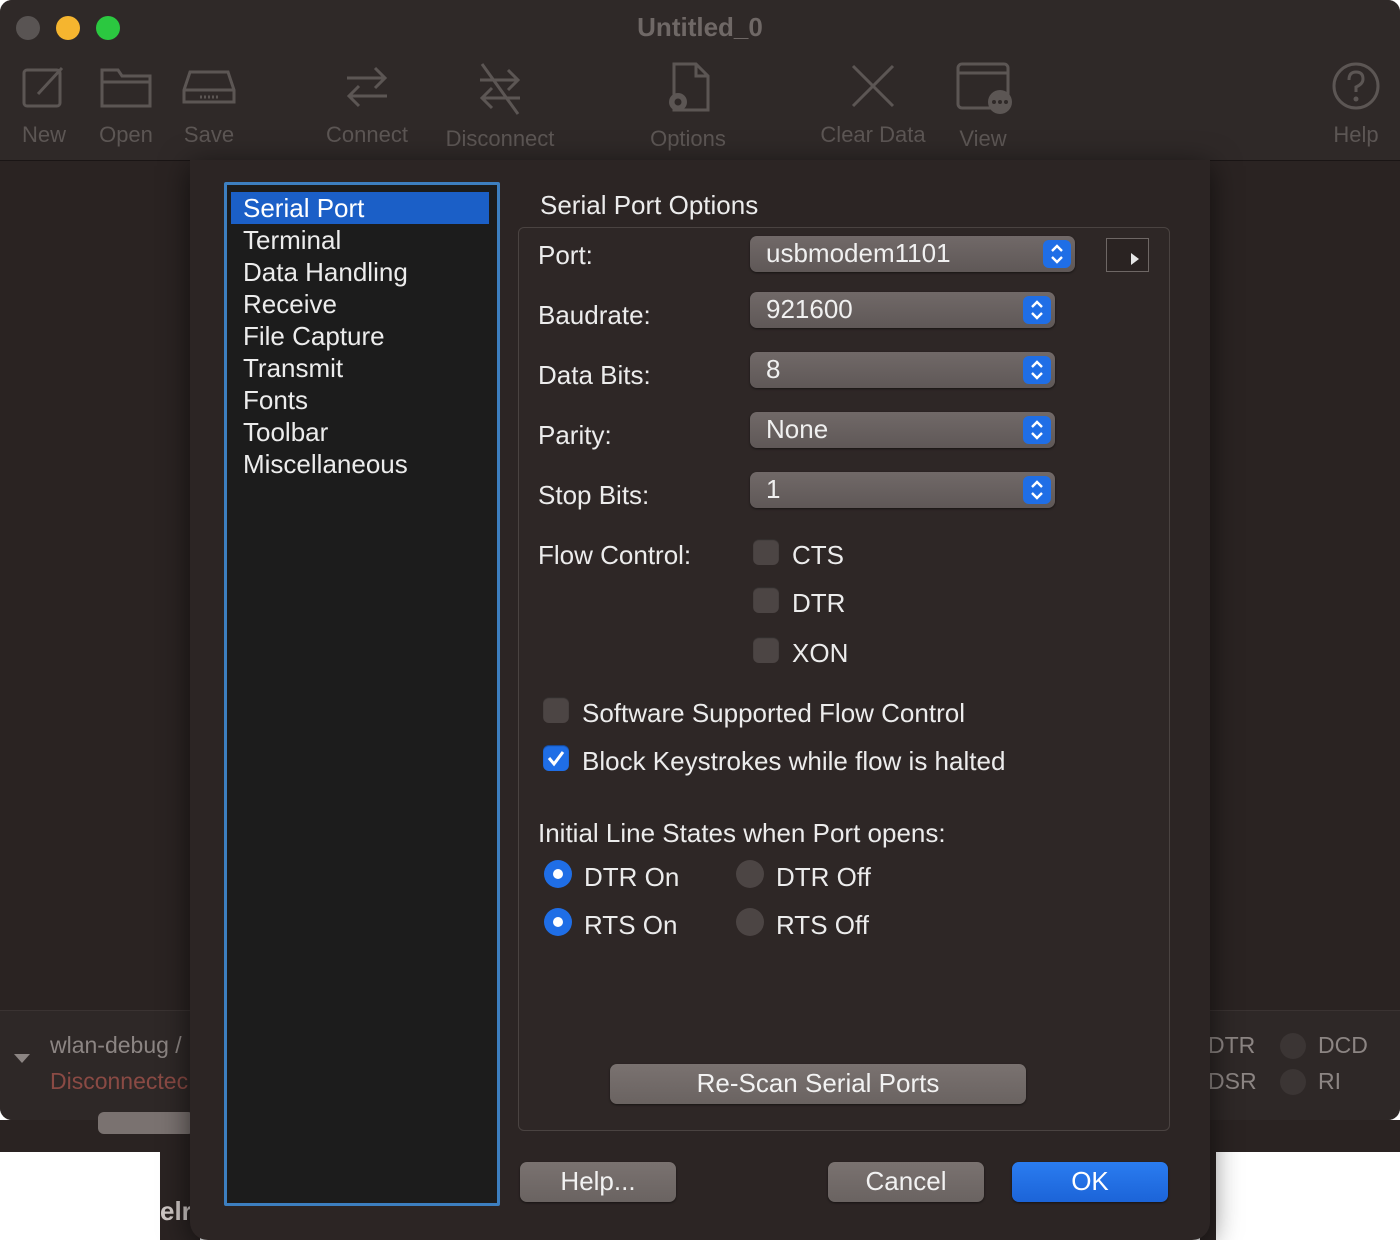 The height and width of the screenshot is (1240, 1400). What do you see at coordinates (794, 761) in the screenshot?
I see `block-keystrokes-label: Block Keystrokes while flow is halted` at bounding box center [794, 761].